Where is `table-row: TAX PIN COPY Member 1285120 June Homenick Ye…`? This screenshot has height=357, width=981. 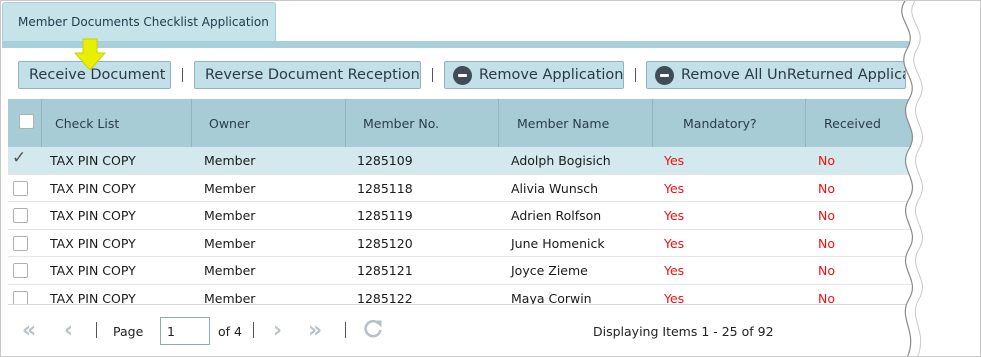
table-row: TAX PIN COPY Member 1285120 June Homenick Ye… is located at coordinates (486, 244).